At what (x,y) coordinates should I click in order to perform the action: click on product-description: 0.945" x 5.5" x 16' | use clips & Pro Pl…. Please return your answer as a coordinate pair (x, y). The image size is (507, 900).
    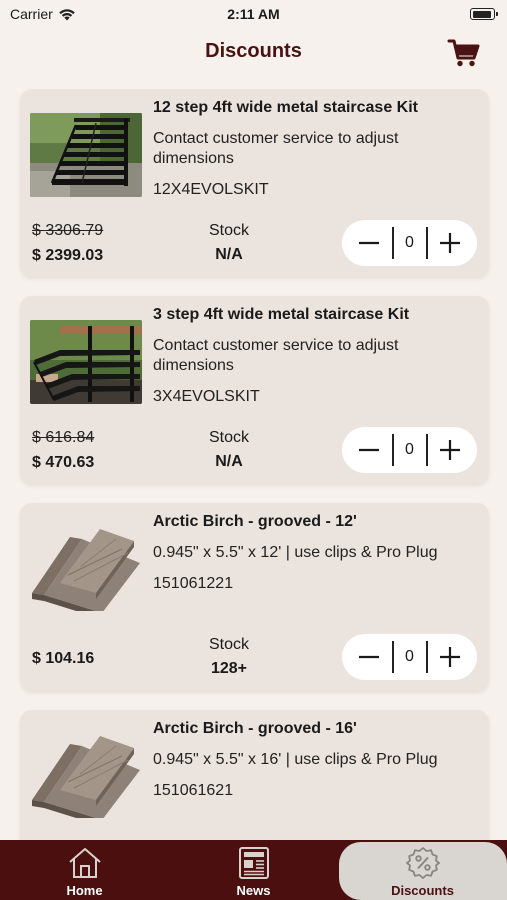
    Looking at the image, I should click on (295, 759).